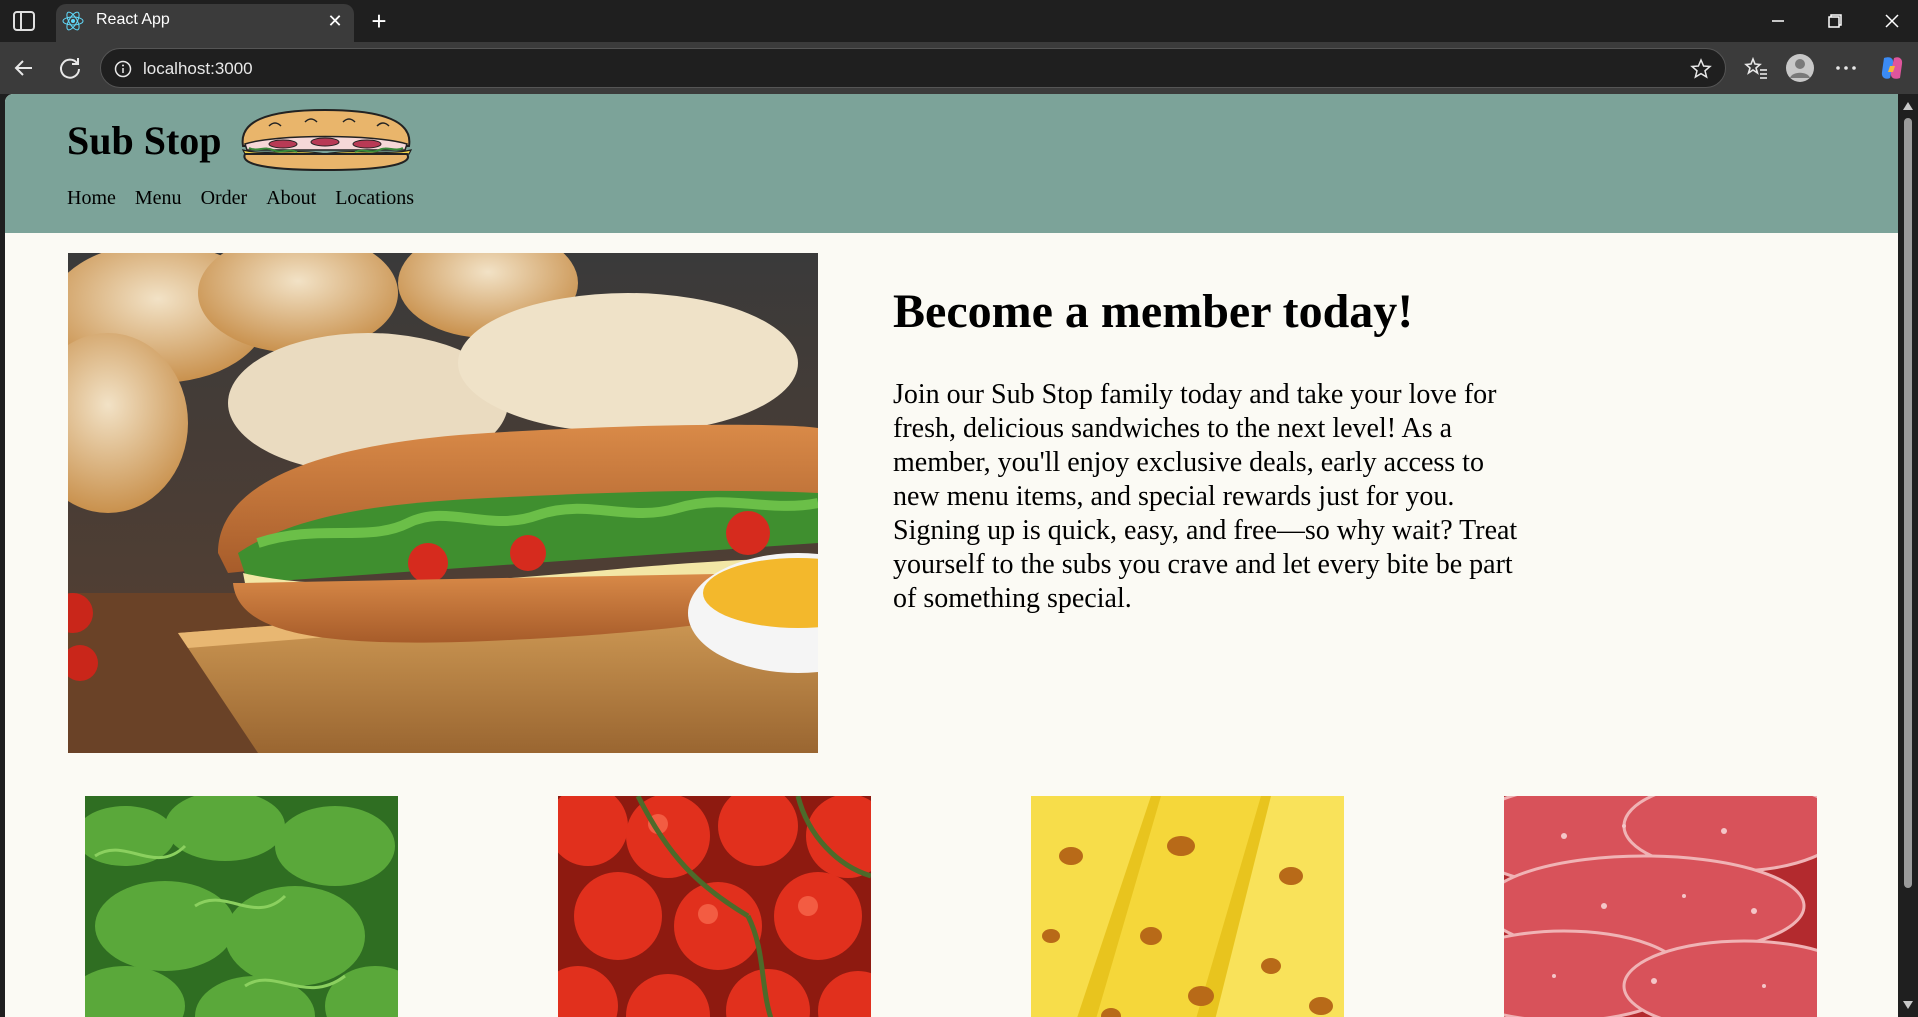 This screenshot has height=1017, width=1918. What do you see at coordinates (335, 21) in the screenshot?
I see `close-icon: ✕` at bounding box center [335, 21].